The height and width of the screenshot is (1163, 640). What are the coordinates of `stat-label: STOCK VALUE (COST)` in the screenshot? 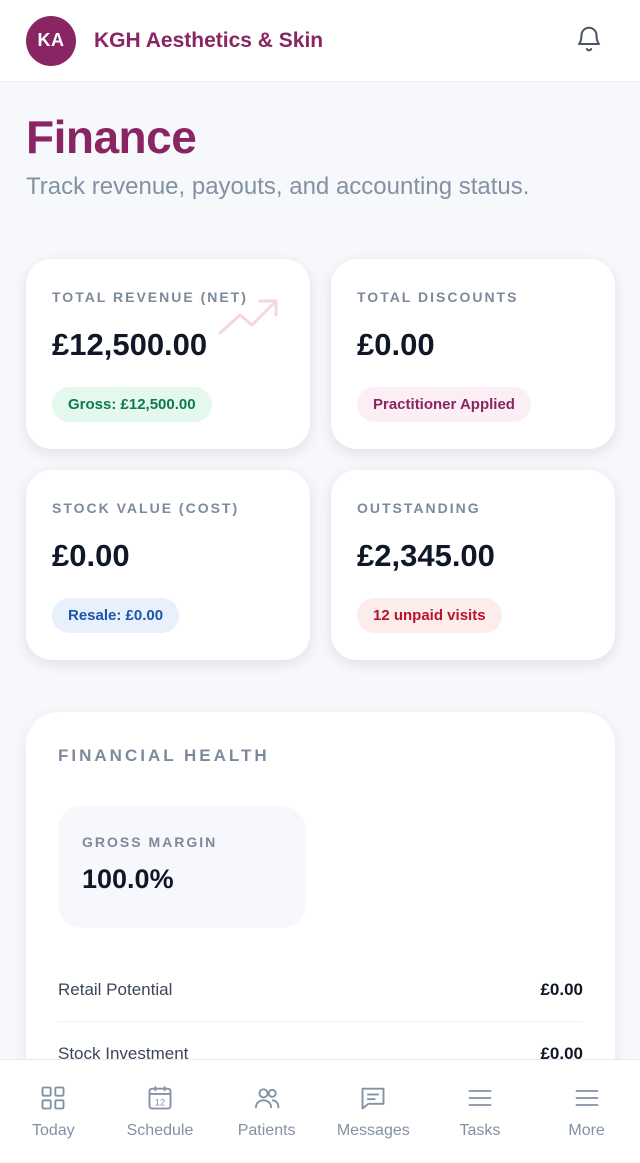 It's located at (146, 508).